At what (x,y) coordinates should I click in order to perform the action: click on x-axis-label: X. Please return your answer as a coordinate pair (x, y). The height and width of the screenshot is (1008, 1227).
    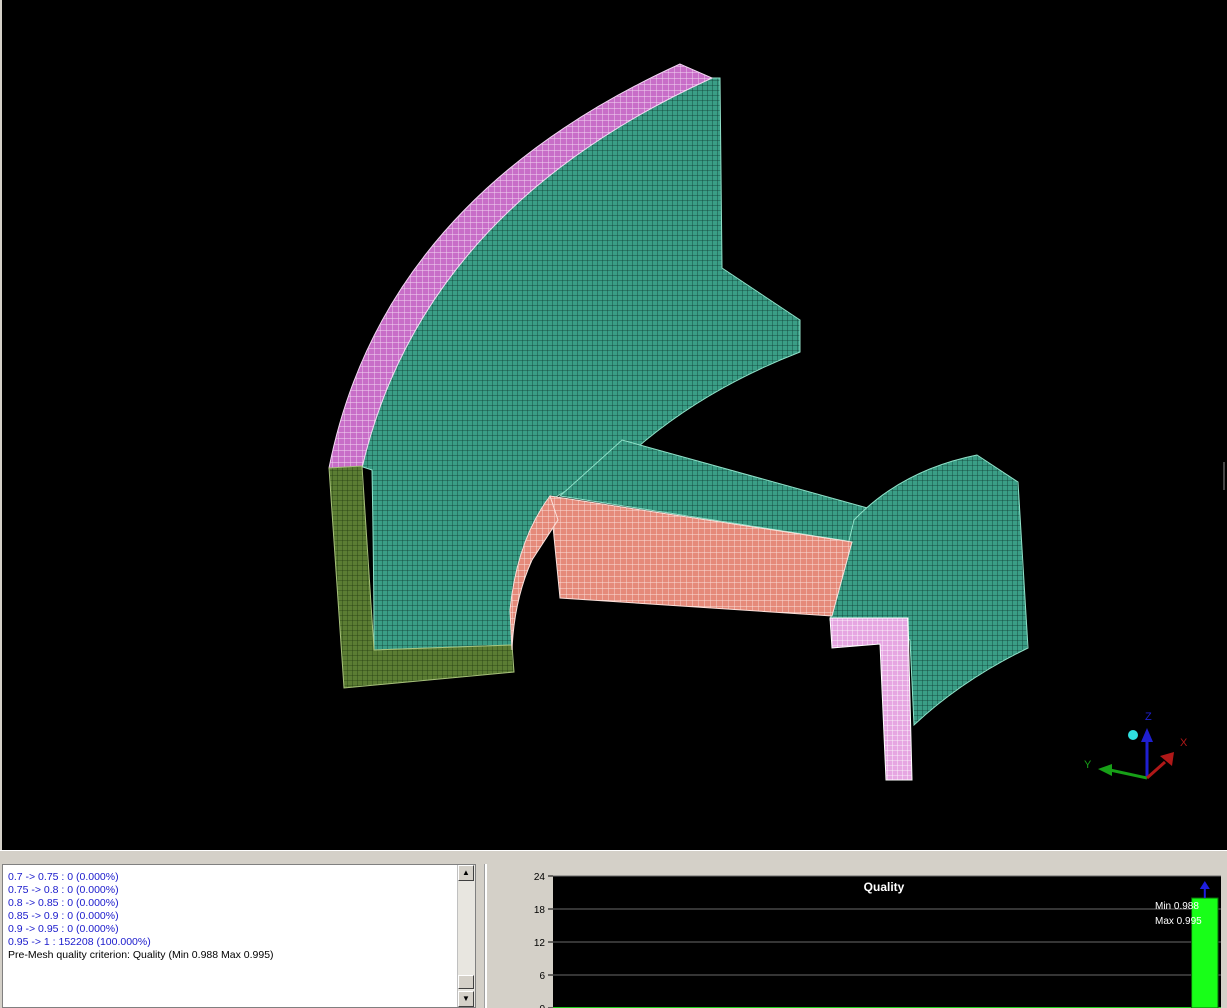
    Looking at the image, I should click on (1184, 743).